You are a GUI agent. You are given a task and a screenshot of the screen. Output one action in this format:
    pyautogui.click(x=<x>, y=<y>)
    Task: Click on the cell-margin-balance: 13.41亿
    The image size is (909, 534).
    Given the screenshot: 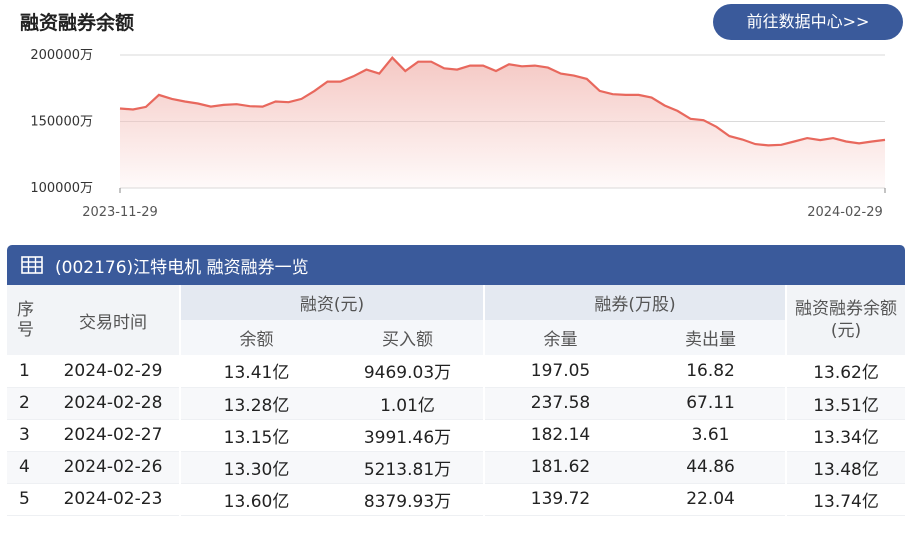 What is the action you would take?
    pyautogui.click(x=255, y=371)
    